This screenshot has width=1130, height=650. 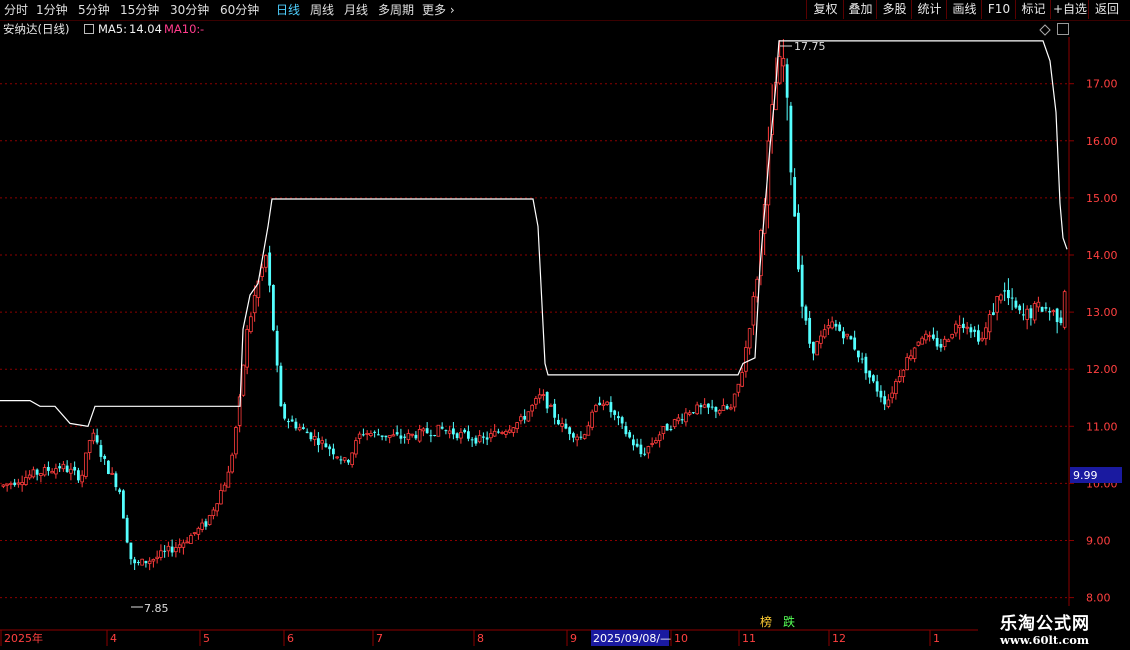 What do you see at coordinates (94, 10) in the screenshot?
I see `tab-5min: 5分钟` at bounding box center [94, 10].